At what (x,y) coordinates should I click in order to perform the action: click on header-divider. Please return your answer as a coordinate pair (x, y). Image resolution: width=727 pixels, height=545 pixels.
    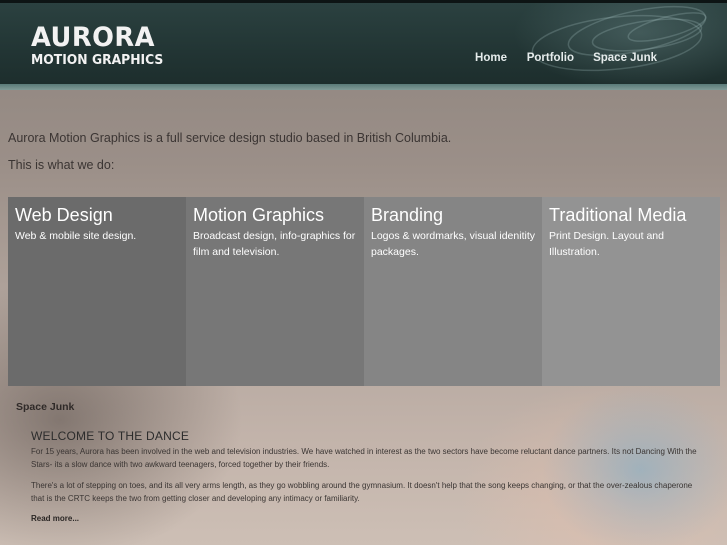
    Looking at the image, I should click on (363, 87).